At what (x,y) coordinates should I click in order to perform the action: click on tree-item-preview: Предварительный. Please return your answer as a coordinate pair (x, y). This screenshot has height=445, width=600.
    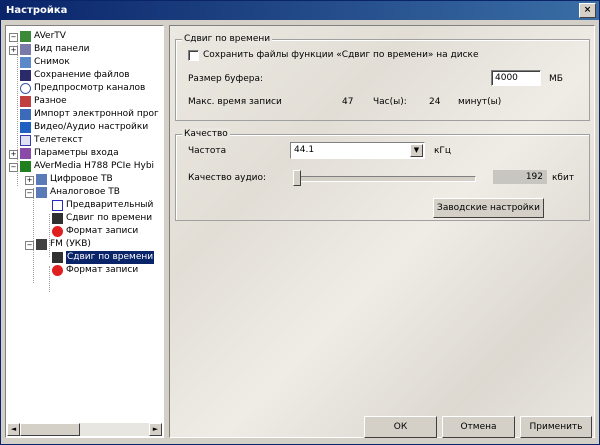
    Looking at the image, I should click on (83, 205).